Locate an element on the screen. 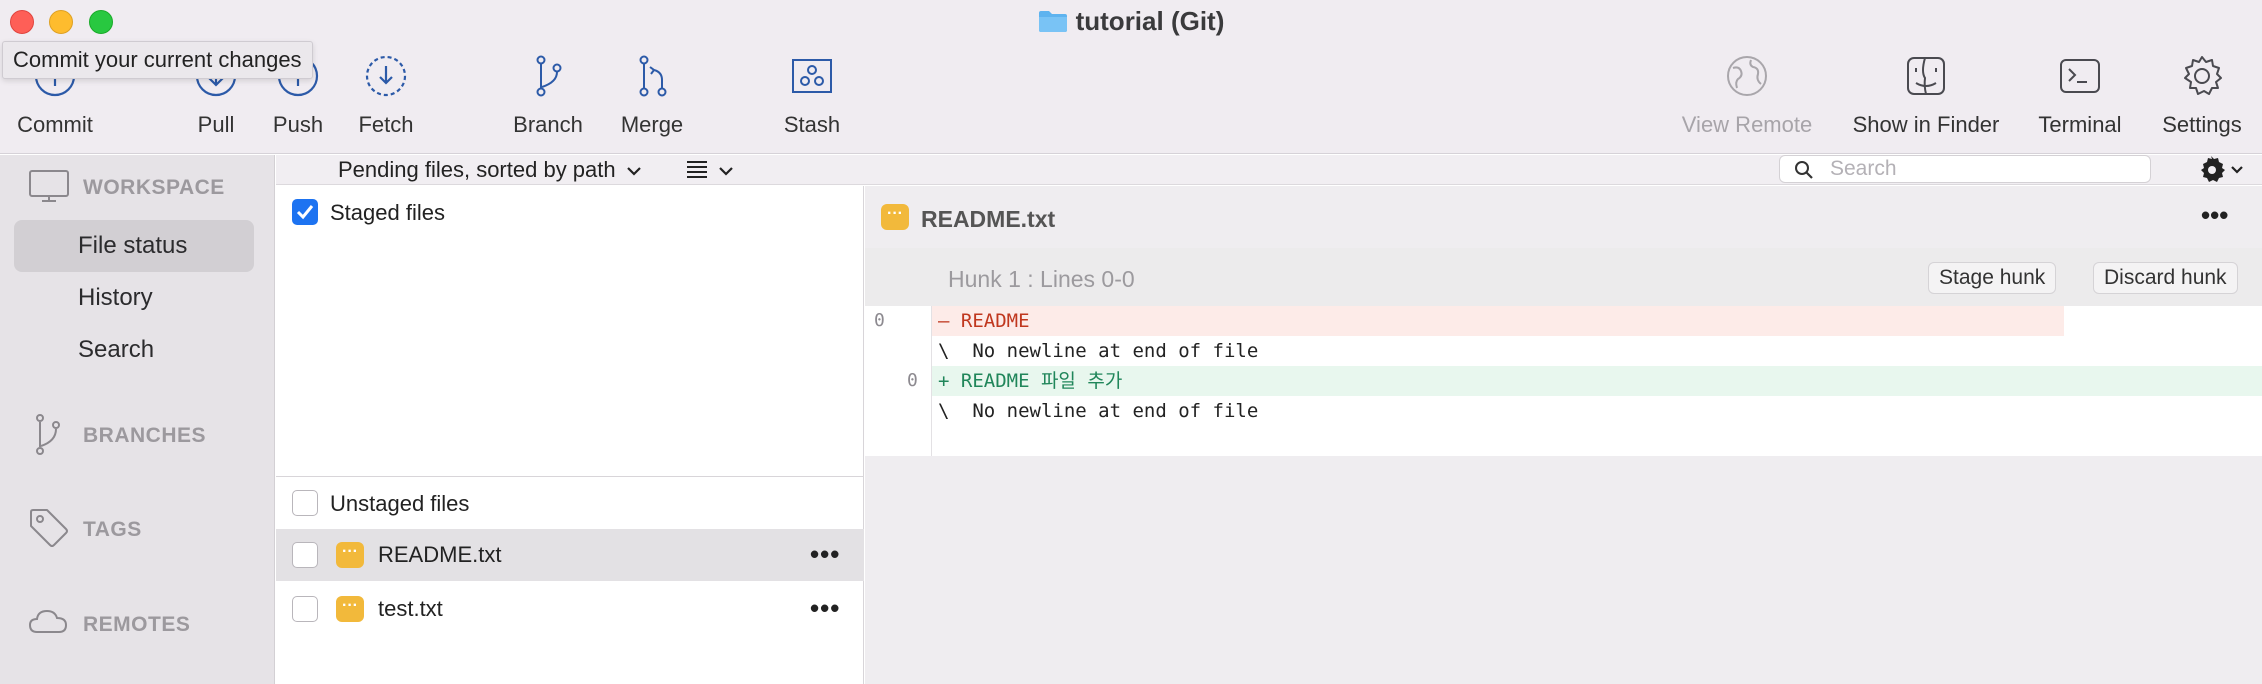  sidebar-section-label: TAGS is located at coordinates (112, 529).